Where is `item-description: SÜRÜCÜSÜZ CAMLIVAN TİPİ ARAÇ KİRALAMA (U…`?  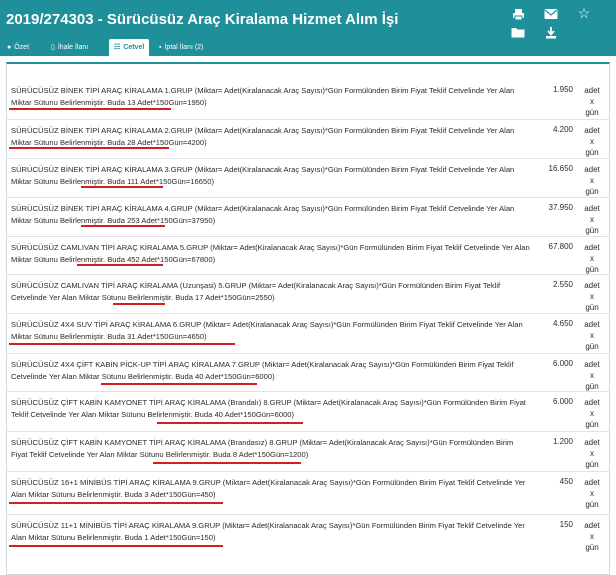
item-description: SÜRÜCÜSÜZ CAMLIVAN TİPİ ARAÇ KİRALAMA (U… is located at coordinates (256, 291).